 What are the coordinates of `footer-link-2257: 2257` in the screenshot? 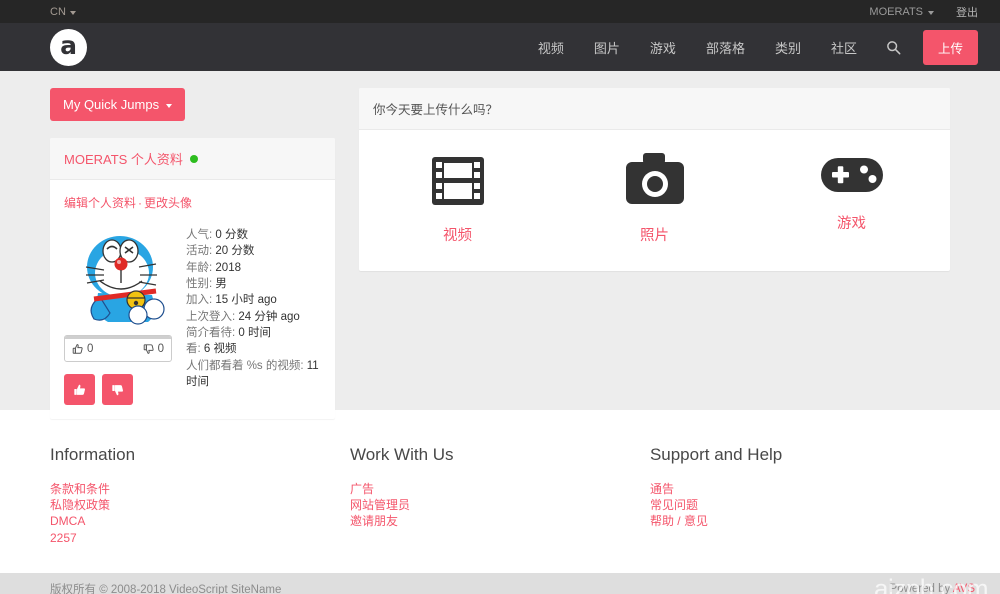 It's located at (200, 538).